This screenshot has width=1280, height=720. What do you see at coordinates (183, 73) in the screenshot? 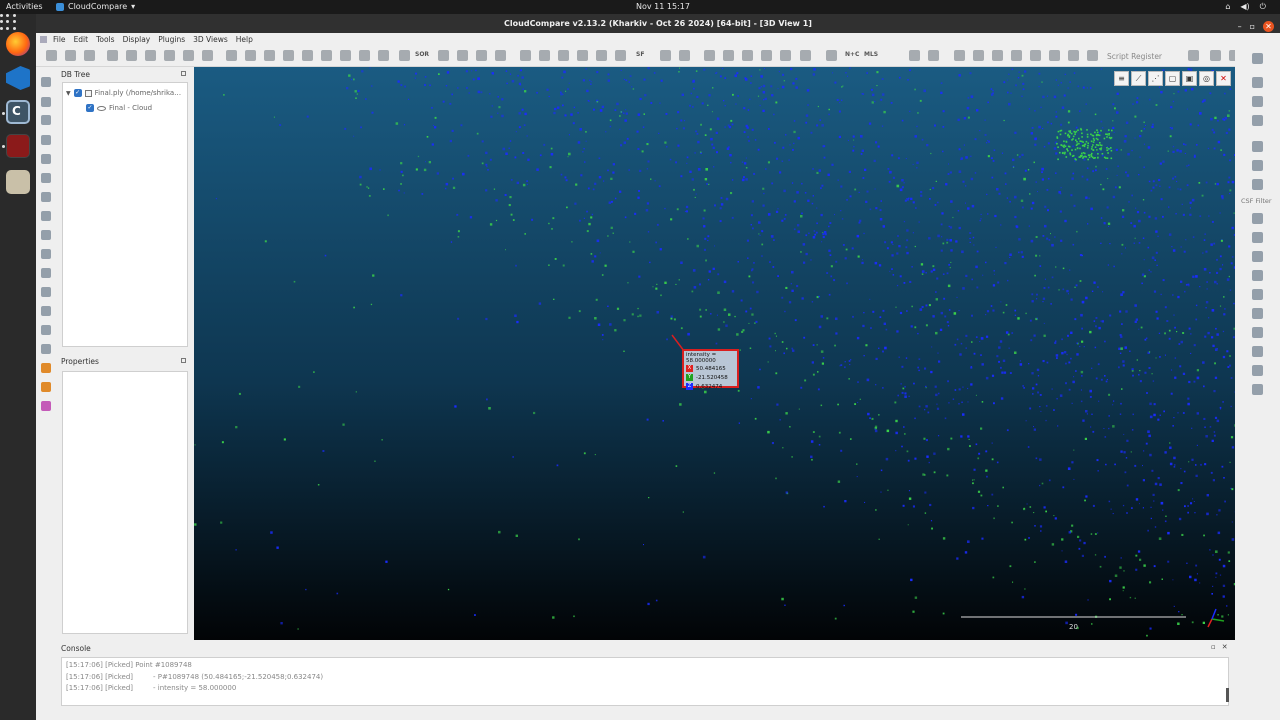
I see `db-tree-float-icon` at bounding box center [183, 73].